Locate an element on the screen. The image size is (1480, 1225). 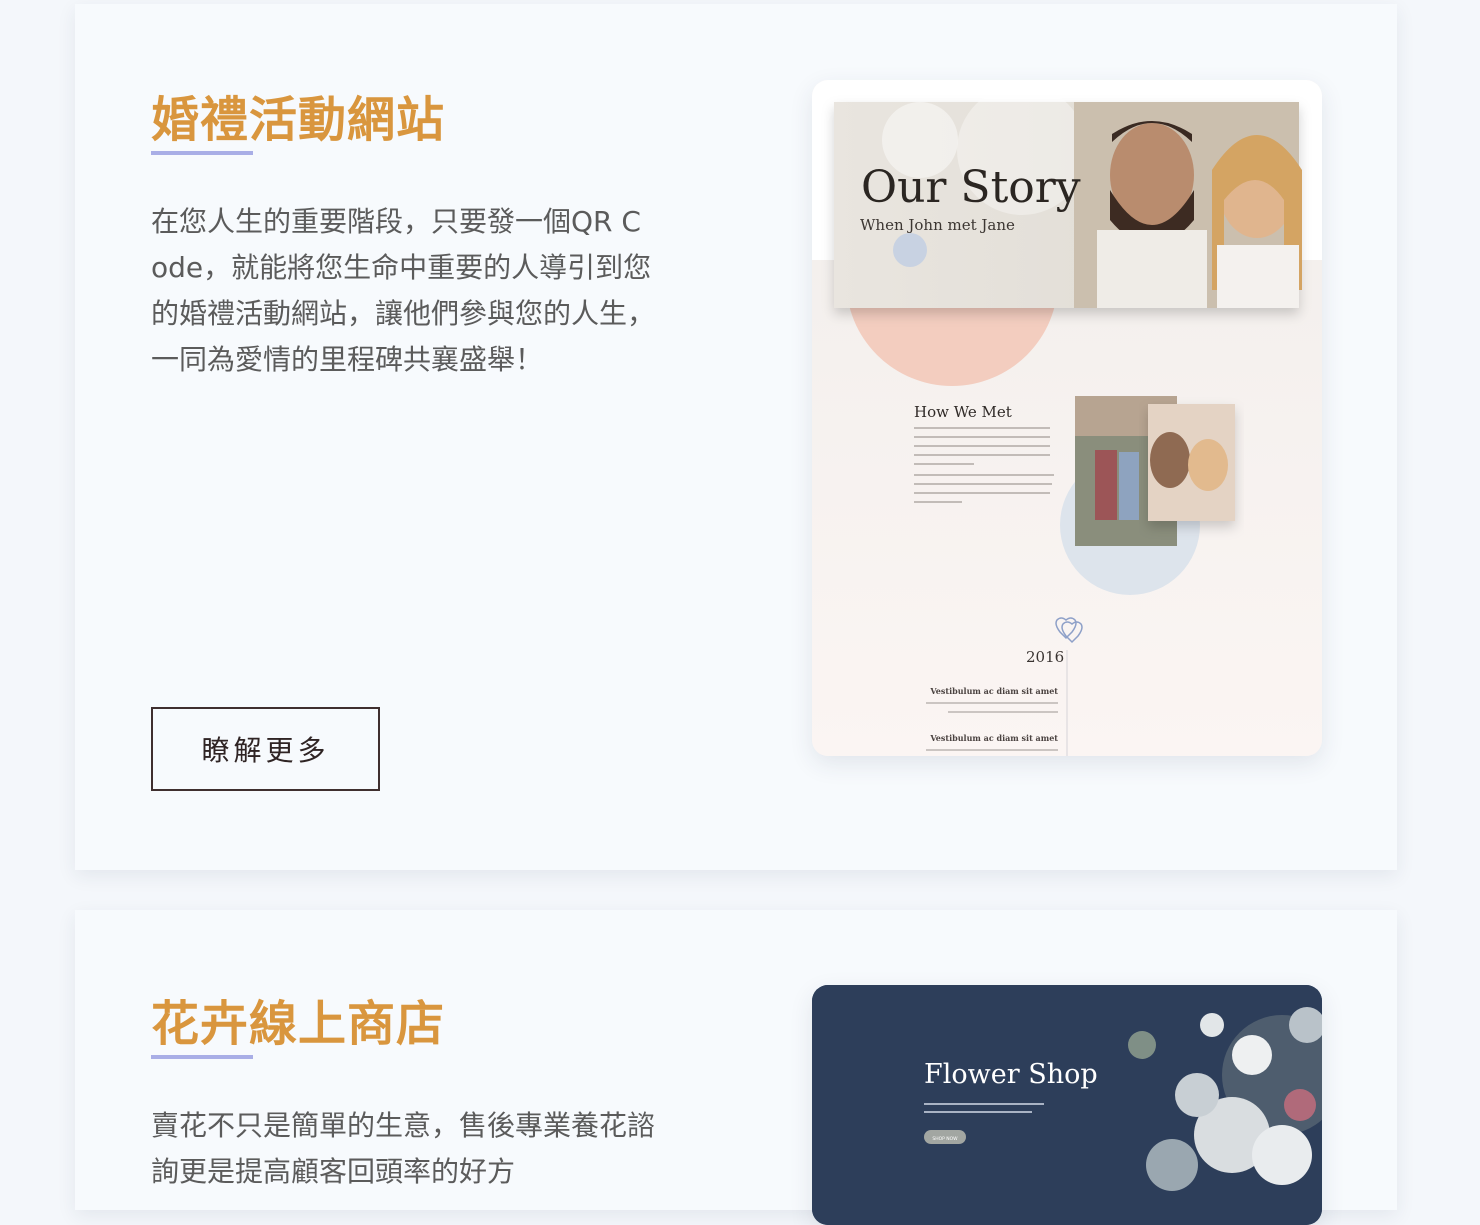
hero-title: Our Story is located at coordinates (971, 187).